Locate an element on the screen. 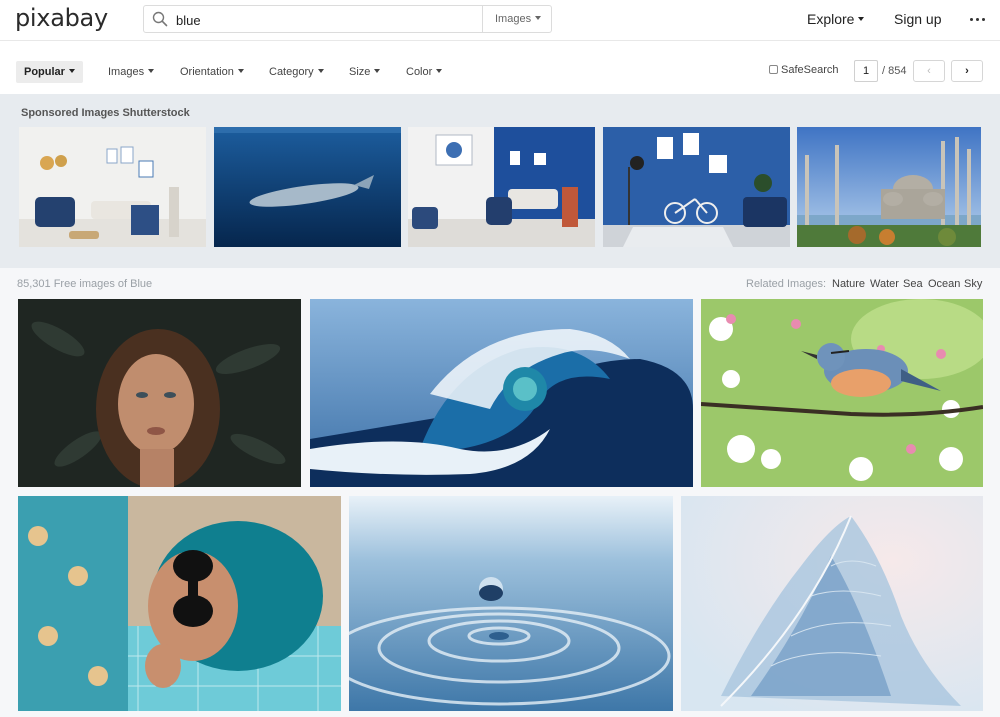 The height and width of the screenshot is (717, 1000). related-link-sea: Sea is located at coordinates (913, 284).